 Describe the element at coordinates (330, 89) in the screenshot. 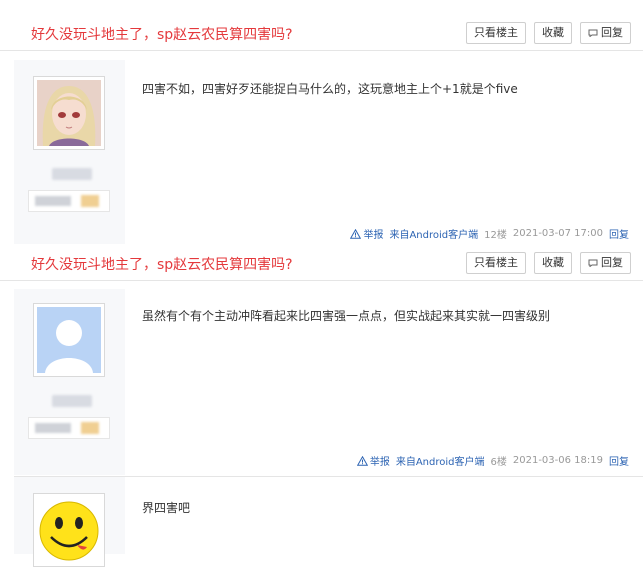

I see `post-content: 四害不如，四害好歹还能捉白马什么的，这玩意地主上个+1就是个five` at that location.